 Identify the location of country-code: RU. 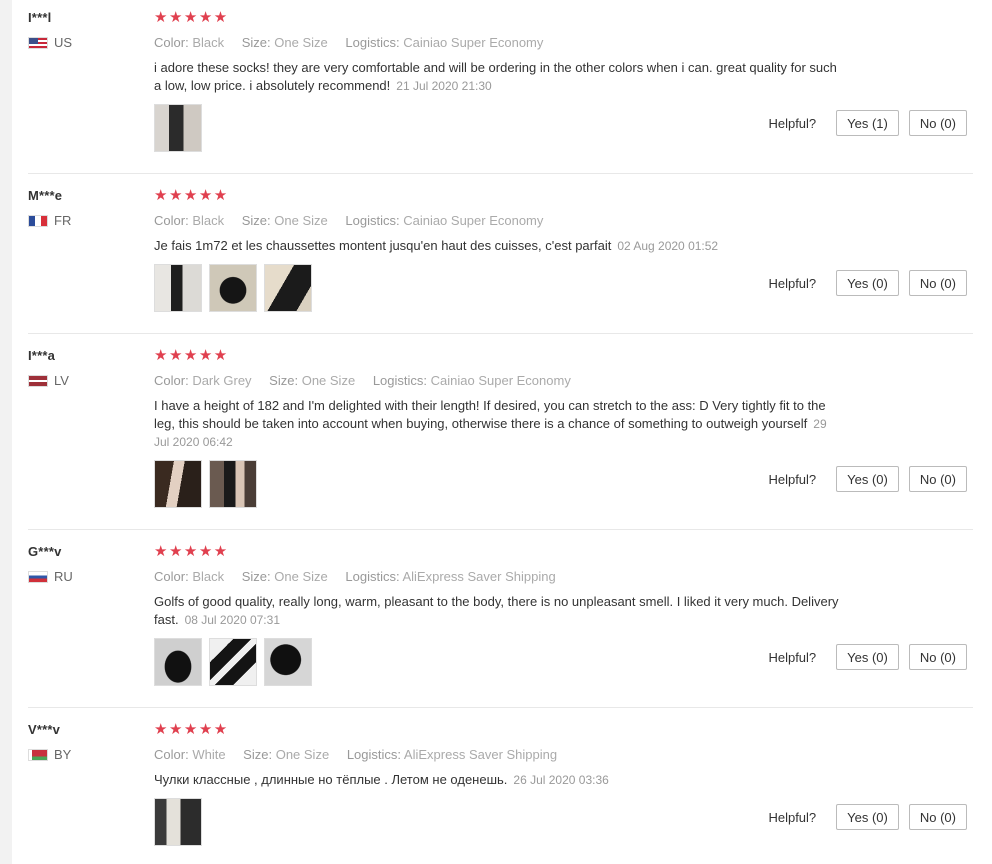
(63, 576).